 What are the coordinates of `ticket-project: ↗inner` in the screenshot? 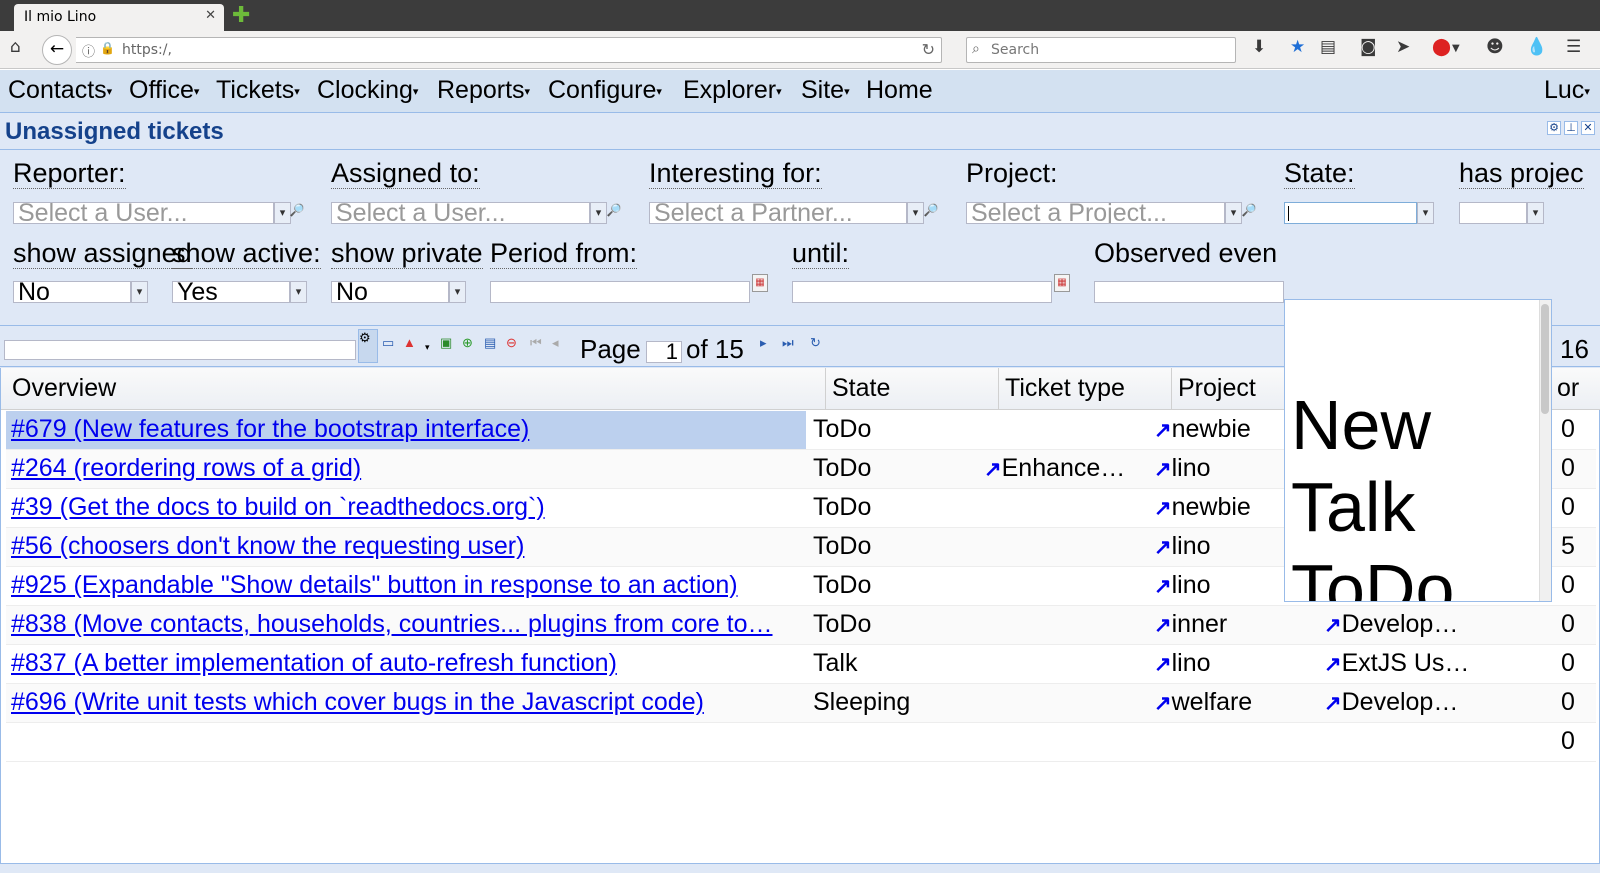 It's located at (1219, 624).